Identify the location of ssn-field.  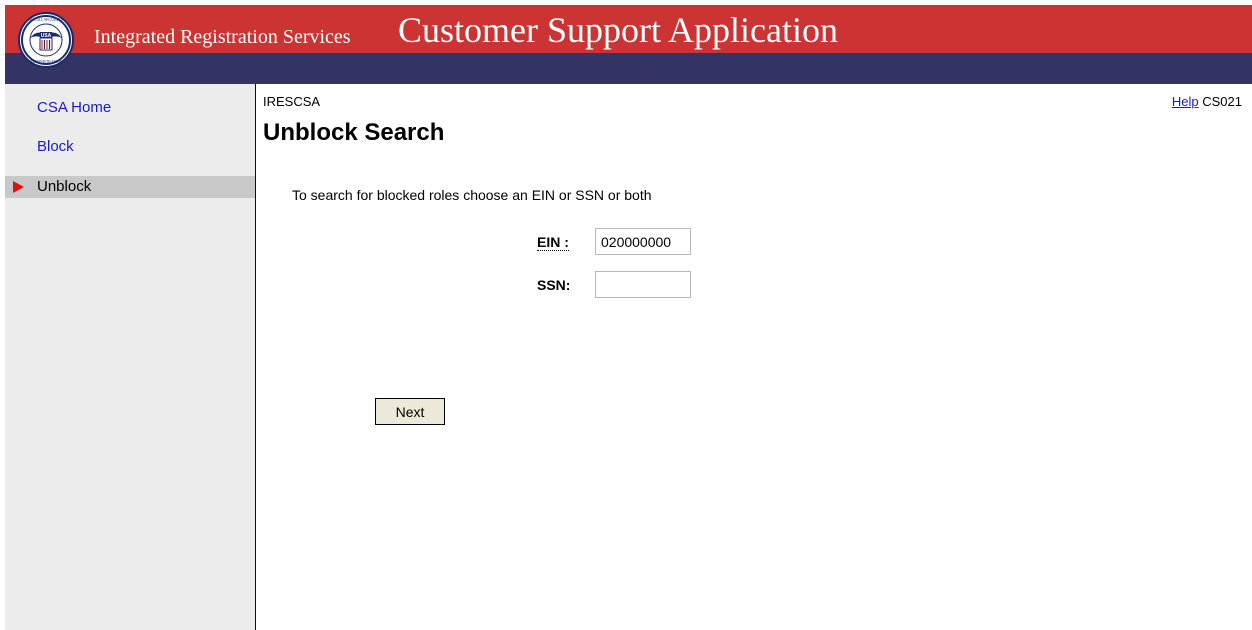
(643, 284).